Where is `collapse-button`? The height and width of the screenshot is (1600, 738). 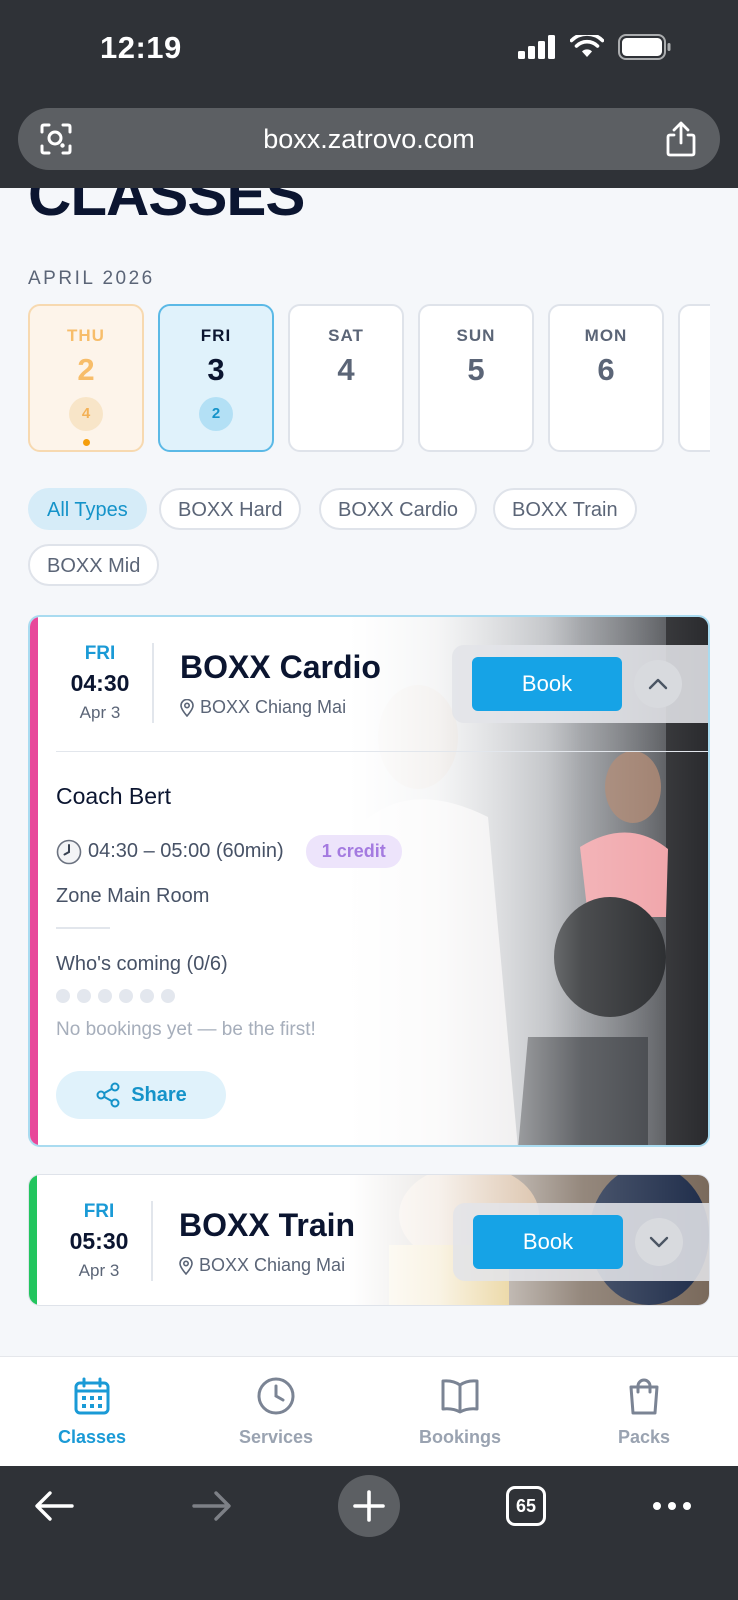
collapse-button is located at coordinates (658, 684).